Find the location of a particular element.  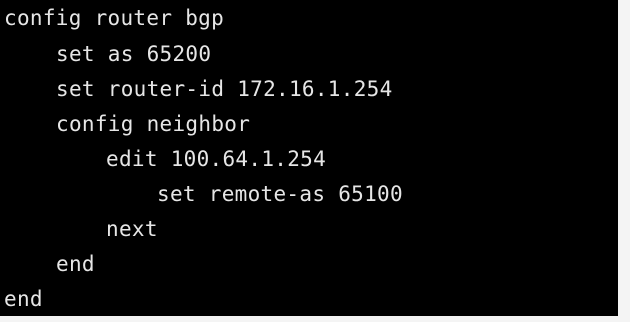

config-line-end-bgp: end is located at coordinates (23, 299).